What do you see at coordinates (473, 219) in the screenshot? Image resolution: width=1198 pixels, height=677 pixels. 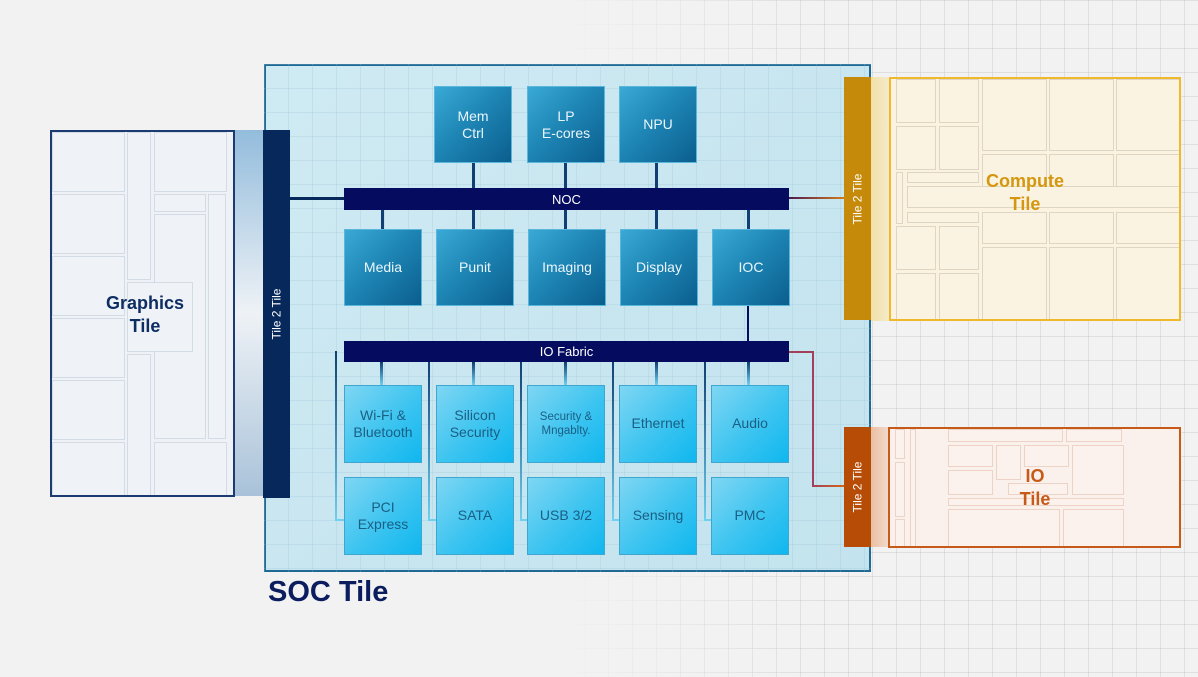 I see `punit-stub` at bounding box center [473, 219].